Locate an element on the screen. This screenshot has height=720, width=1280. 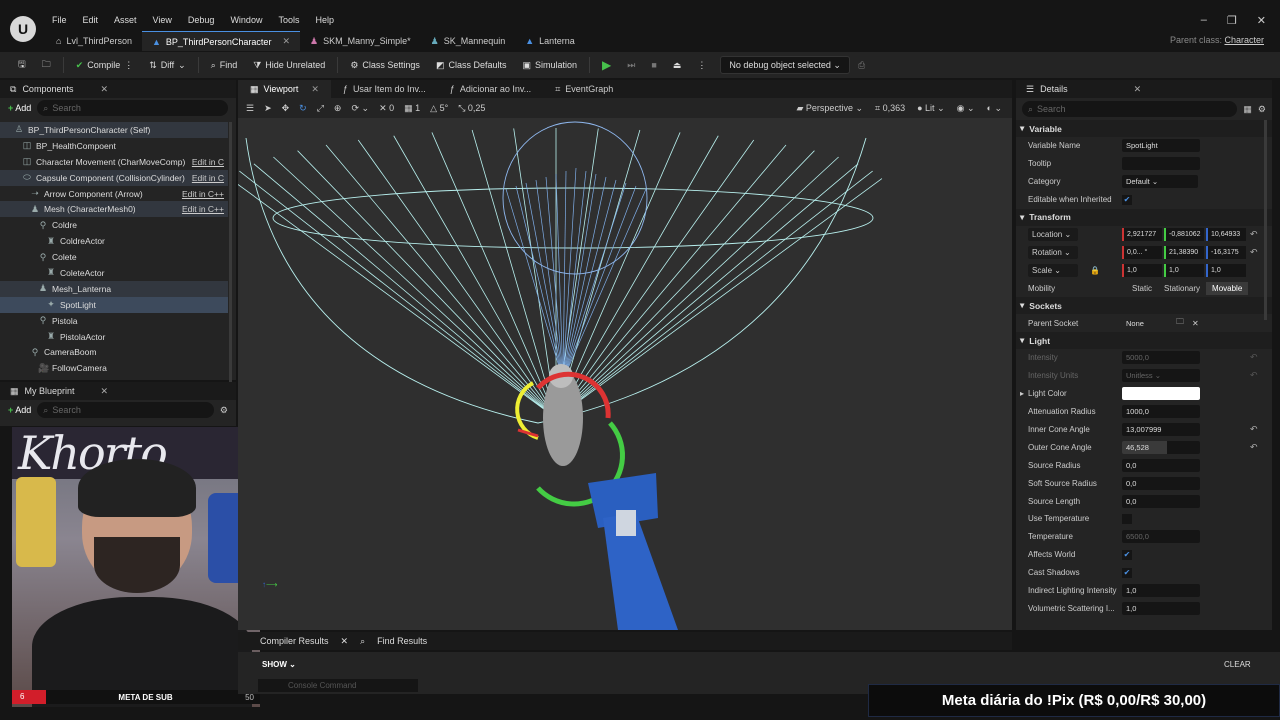
realtime-icon: ◐ ⌄ is located at coordinates (994, 108).